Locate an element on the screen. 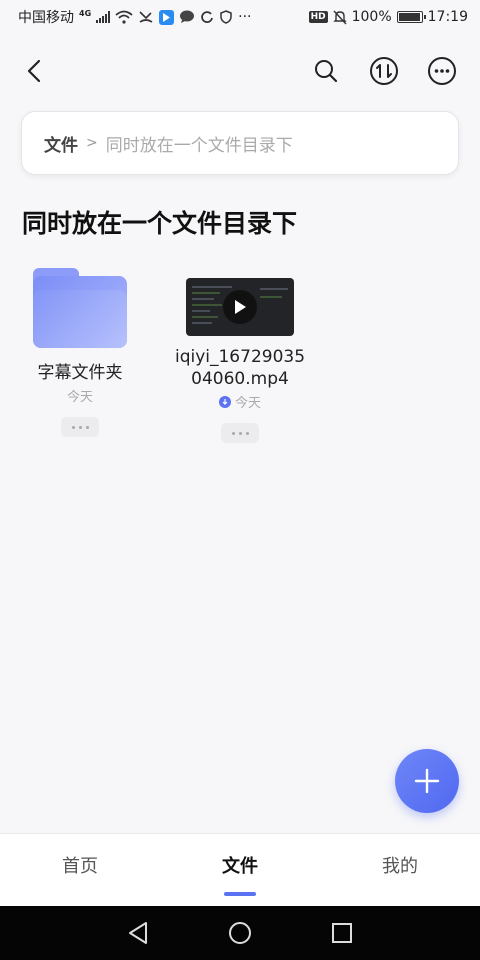 This screenshot has height=960, width=480. video-date: 今天 is located at coordinates (240, 401).